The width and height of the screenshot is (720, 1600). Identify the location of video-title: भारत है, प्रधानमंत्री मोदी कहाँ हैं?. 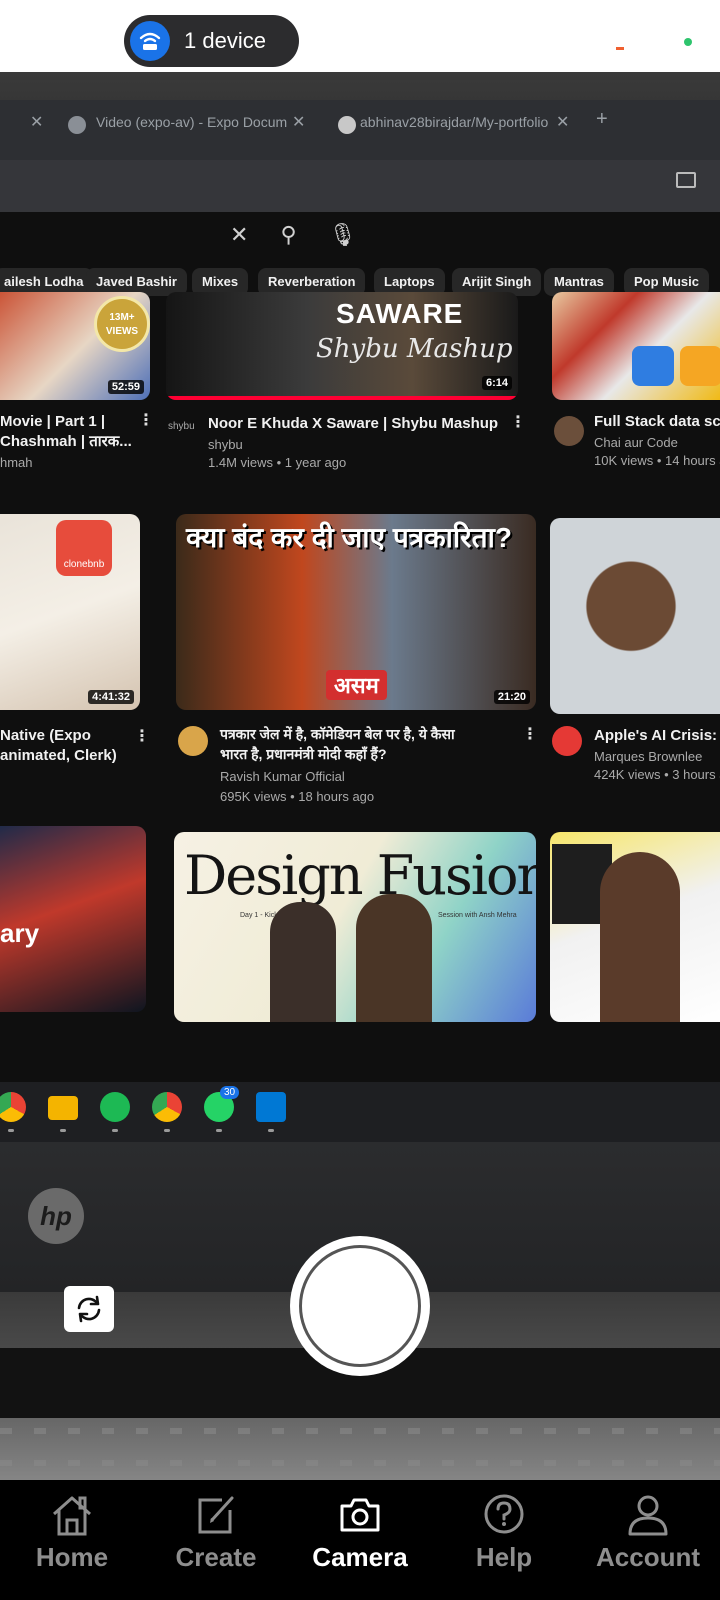
(303, 754).